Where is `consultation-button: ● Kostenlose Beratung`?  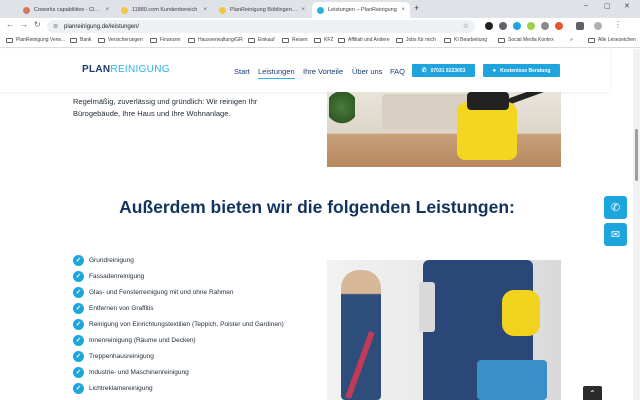 consultation-button: ● Kostenlose Beratung is located at coordinates (521, 70).